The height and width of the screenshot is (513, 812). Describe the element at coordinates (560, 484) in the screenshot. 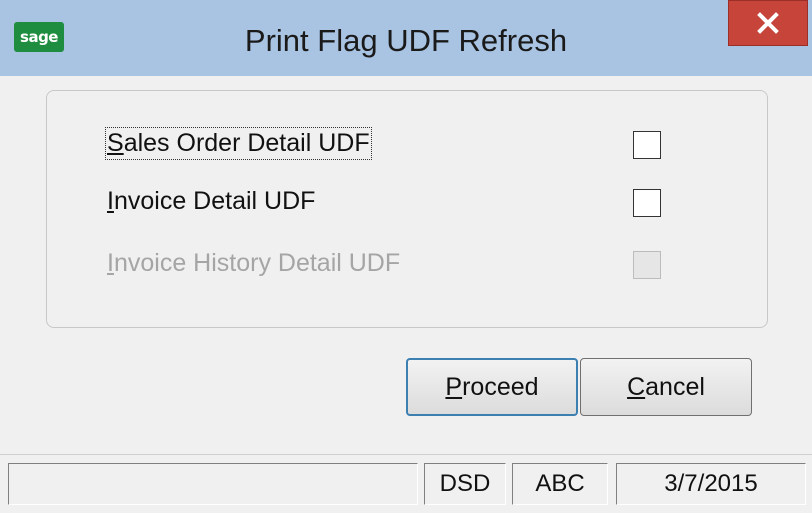

I see `status-company: ABC` at that location.